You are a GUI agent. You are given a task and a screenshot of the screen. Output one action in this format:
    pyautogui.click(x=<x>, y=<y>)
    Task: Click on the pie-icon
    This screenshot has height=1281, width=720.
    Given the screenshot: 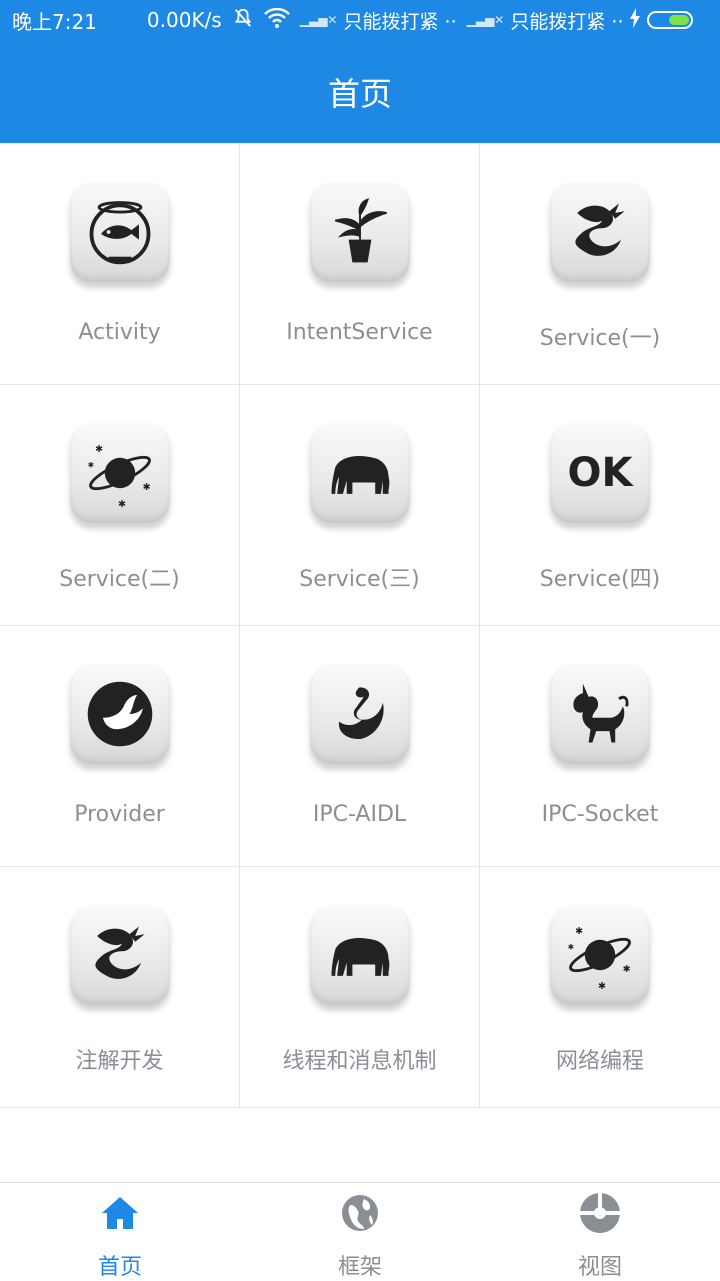 What is the action you would take?
    pyautogui.click(x=600, y=1215)
    